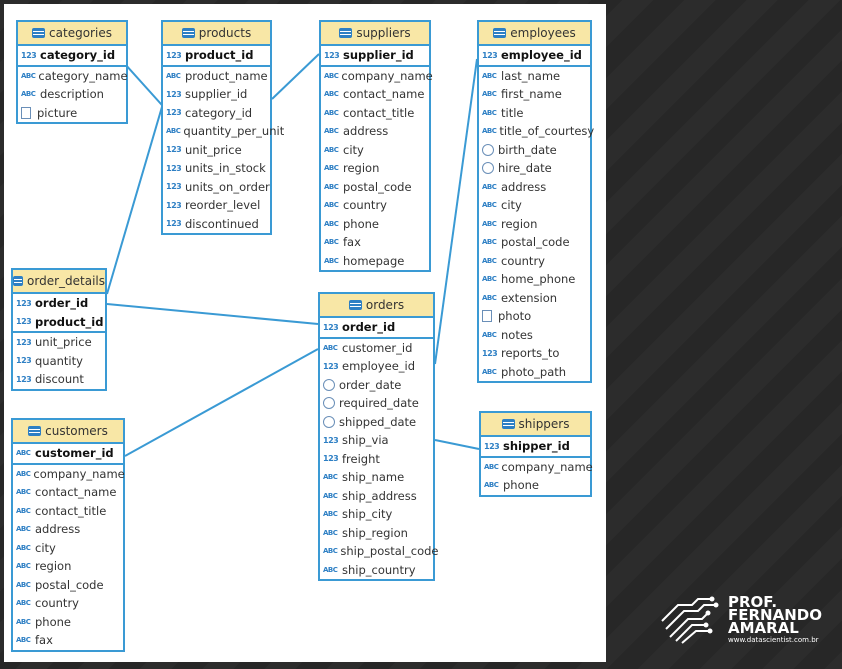 This screenshot has width=842, height=669. Describe the element at coordinates (534, 34) in the screenshot. I see `table-header: employees` at that location.